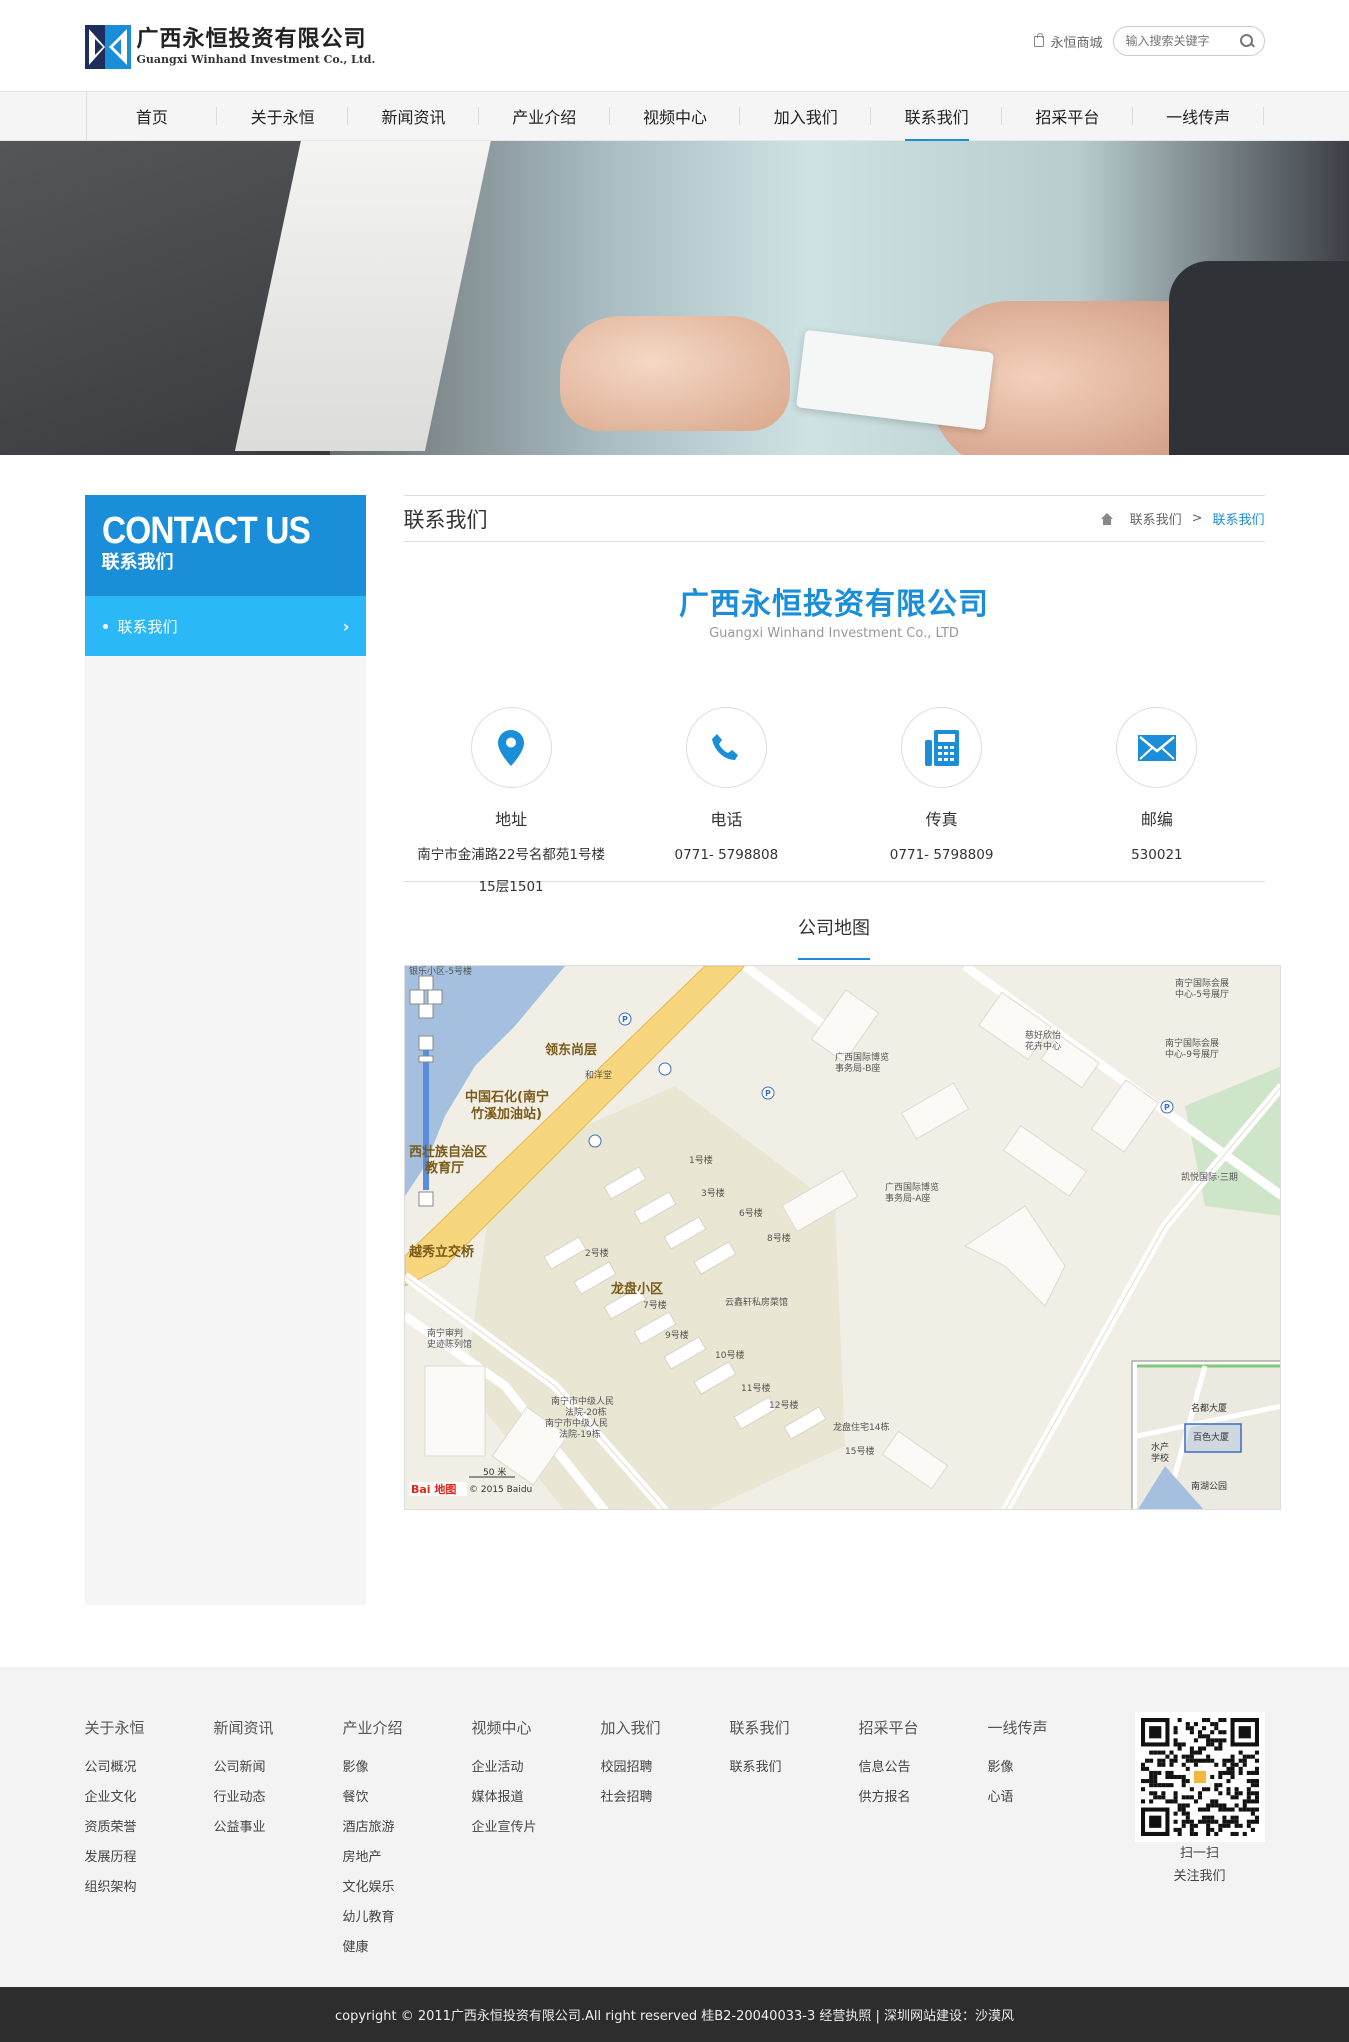 This screenshot has width=1349, height=2042. Describe the element at coordinates (225, 626) in the screenshot. I see `sidebar-item-contact: 联系我们 ›` at that location.